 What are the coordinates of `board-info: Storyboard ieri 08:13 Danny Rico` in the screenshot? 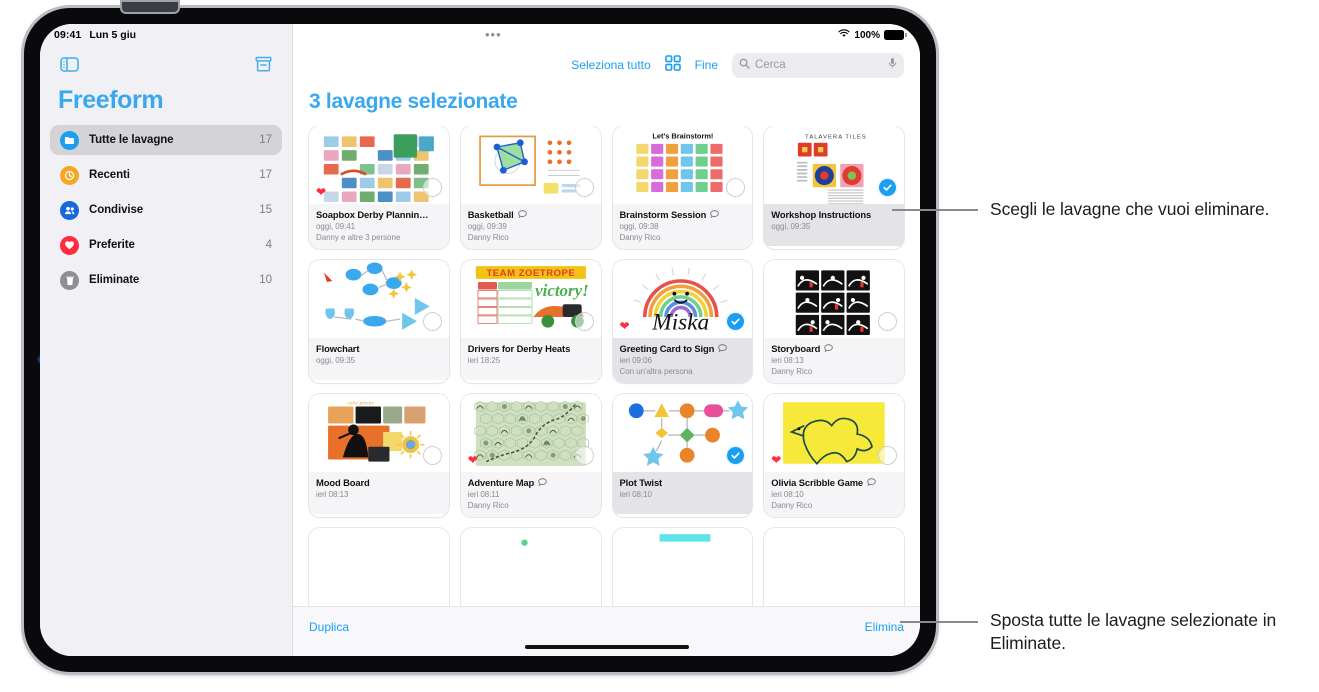 It's located at (834, 360).